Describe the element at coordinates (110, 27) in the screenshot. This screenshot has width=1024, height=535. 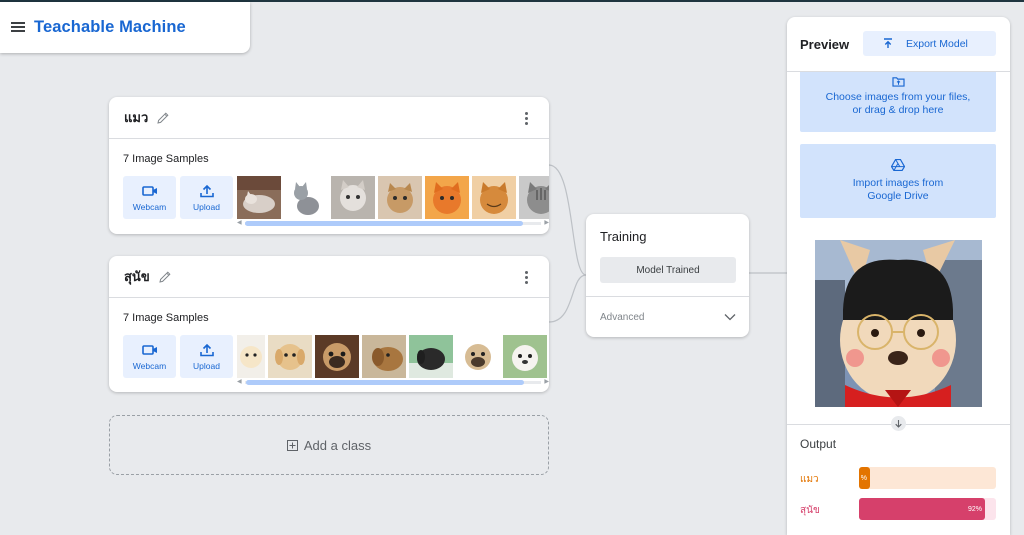
I see `app-title: Teachable Machine` at that location.